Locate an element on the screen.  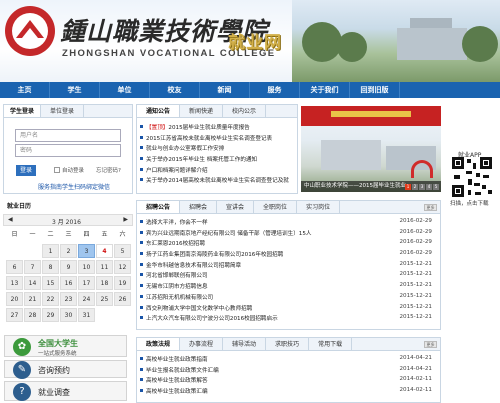
item-title: 东汇莱恩2016校招招聘 is located at coordinates (175, 243).